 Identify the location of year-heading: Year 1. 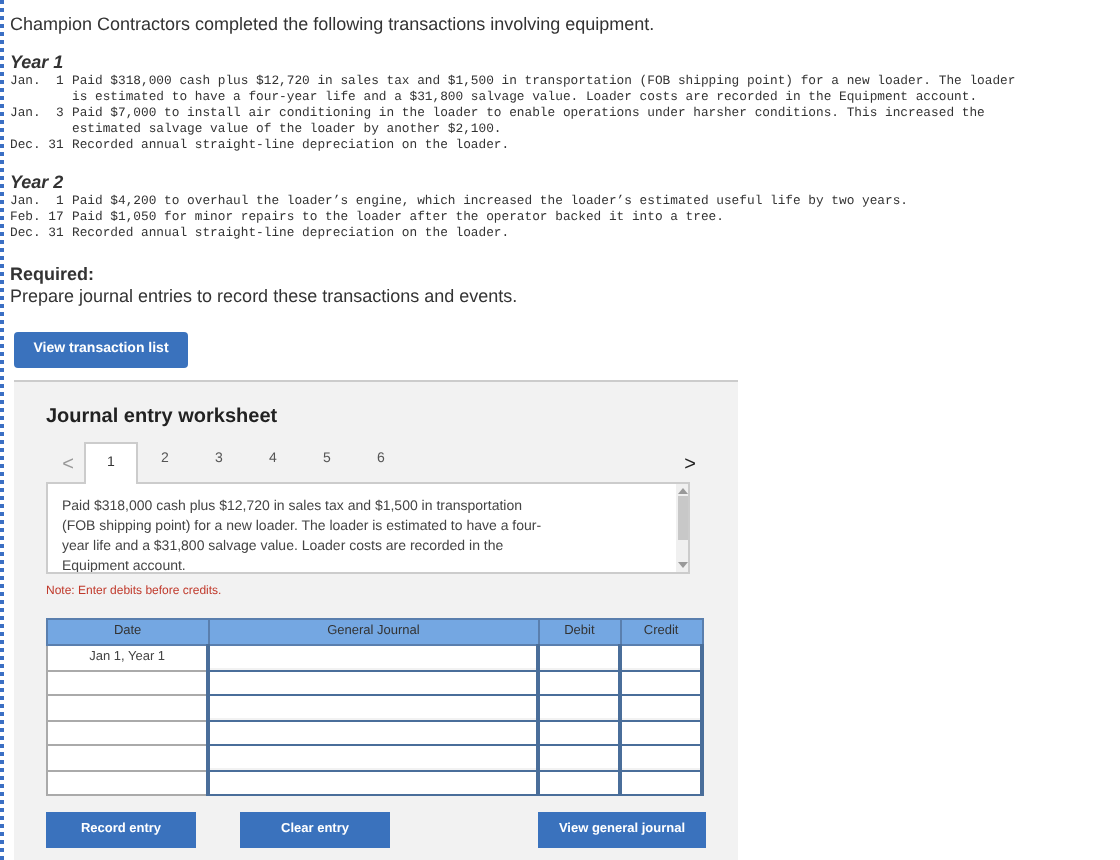
(37, 63).